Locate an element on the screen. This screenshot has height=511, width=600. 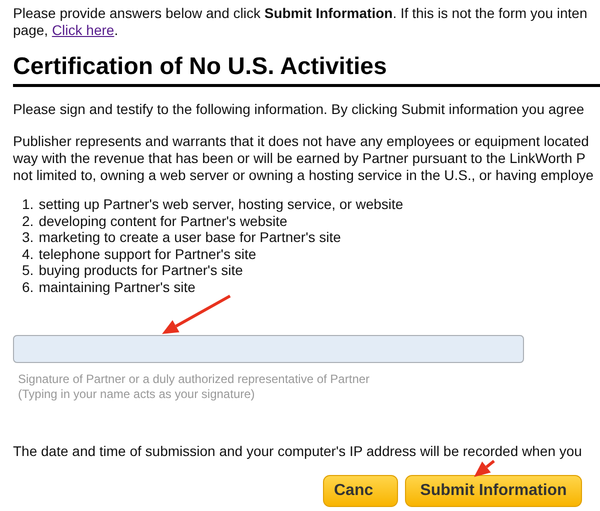
list-number: 5. is located at coordinates (28, 270).